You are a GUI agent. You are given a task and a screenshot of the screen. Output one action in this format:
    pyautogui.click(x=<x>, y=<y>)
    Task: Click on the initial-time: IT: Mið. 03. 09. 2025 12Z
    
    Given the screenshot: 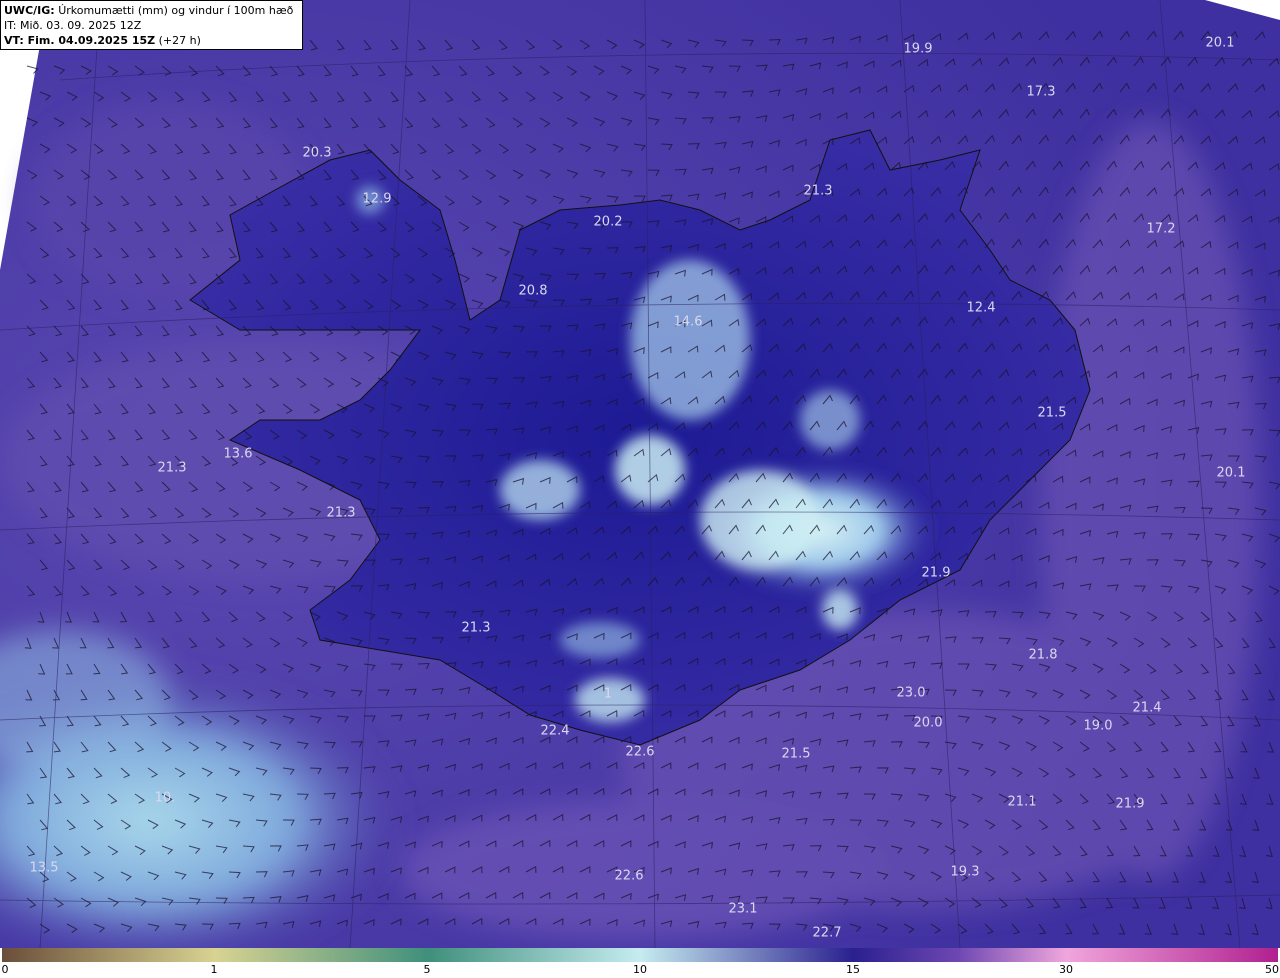 What is the action you would take?
    pyautogui.click(x=73, y=25)
    